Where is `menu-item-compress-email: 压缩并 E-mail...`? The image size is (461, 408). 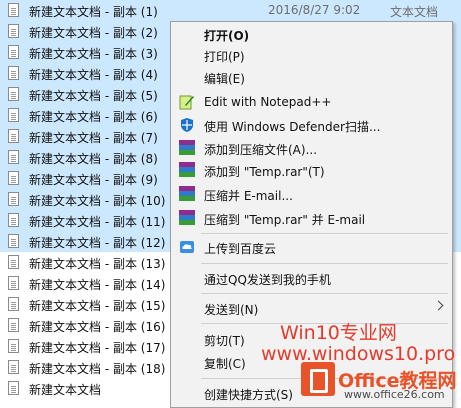 menu-item-compress-email: 压缩并 E-mail... is located at coordinates (311, 194).